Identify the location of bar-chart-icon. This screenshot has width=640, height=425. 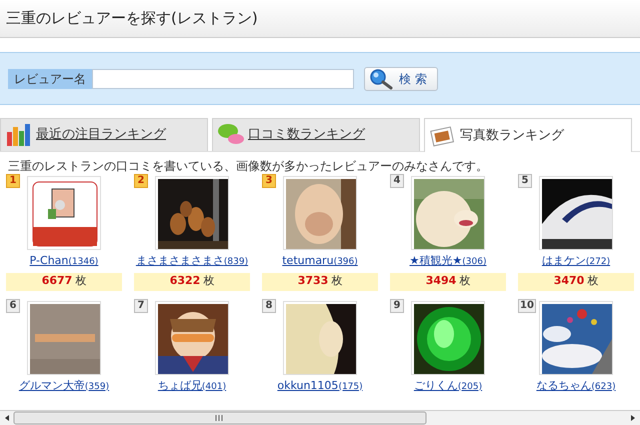
(18, 135).